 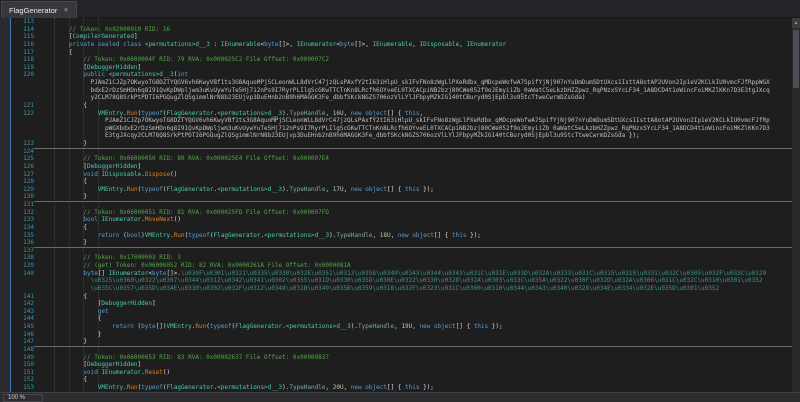 I want to click on line-number: 124, so click(x=28, y=151).